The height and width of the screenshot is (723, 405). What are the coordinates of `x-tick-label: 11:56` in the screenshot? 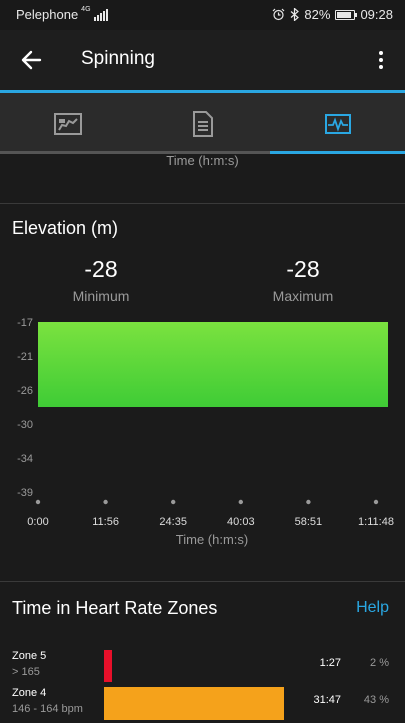 It's located at (105, 522).